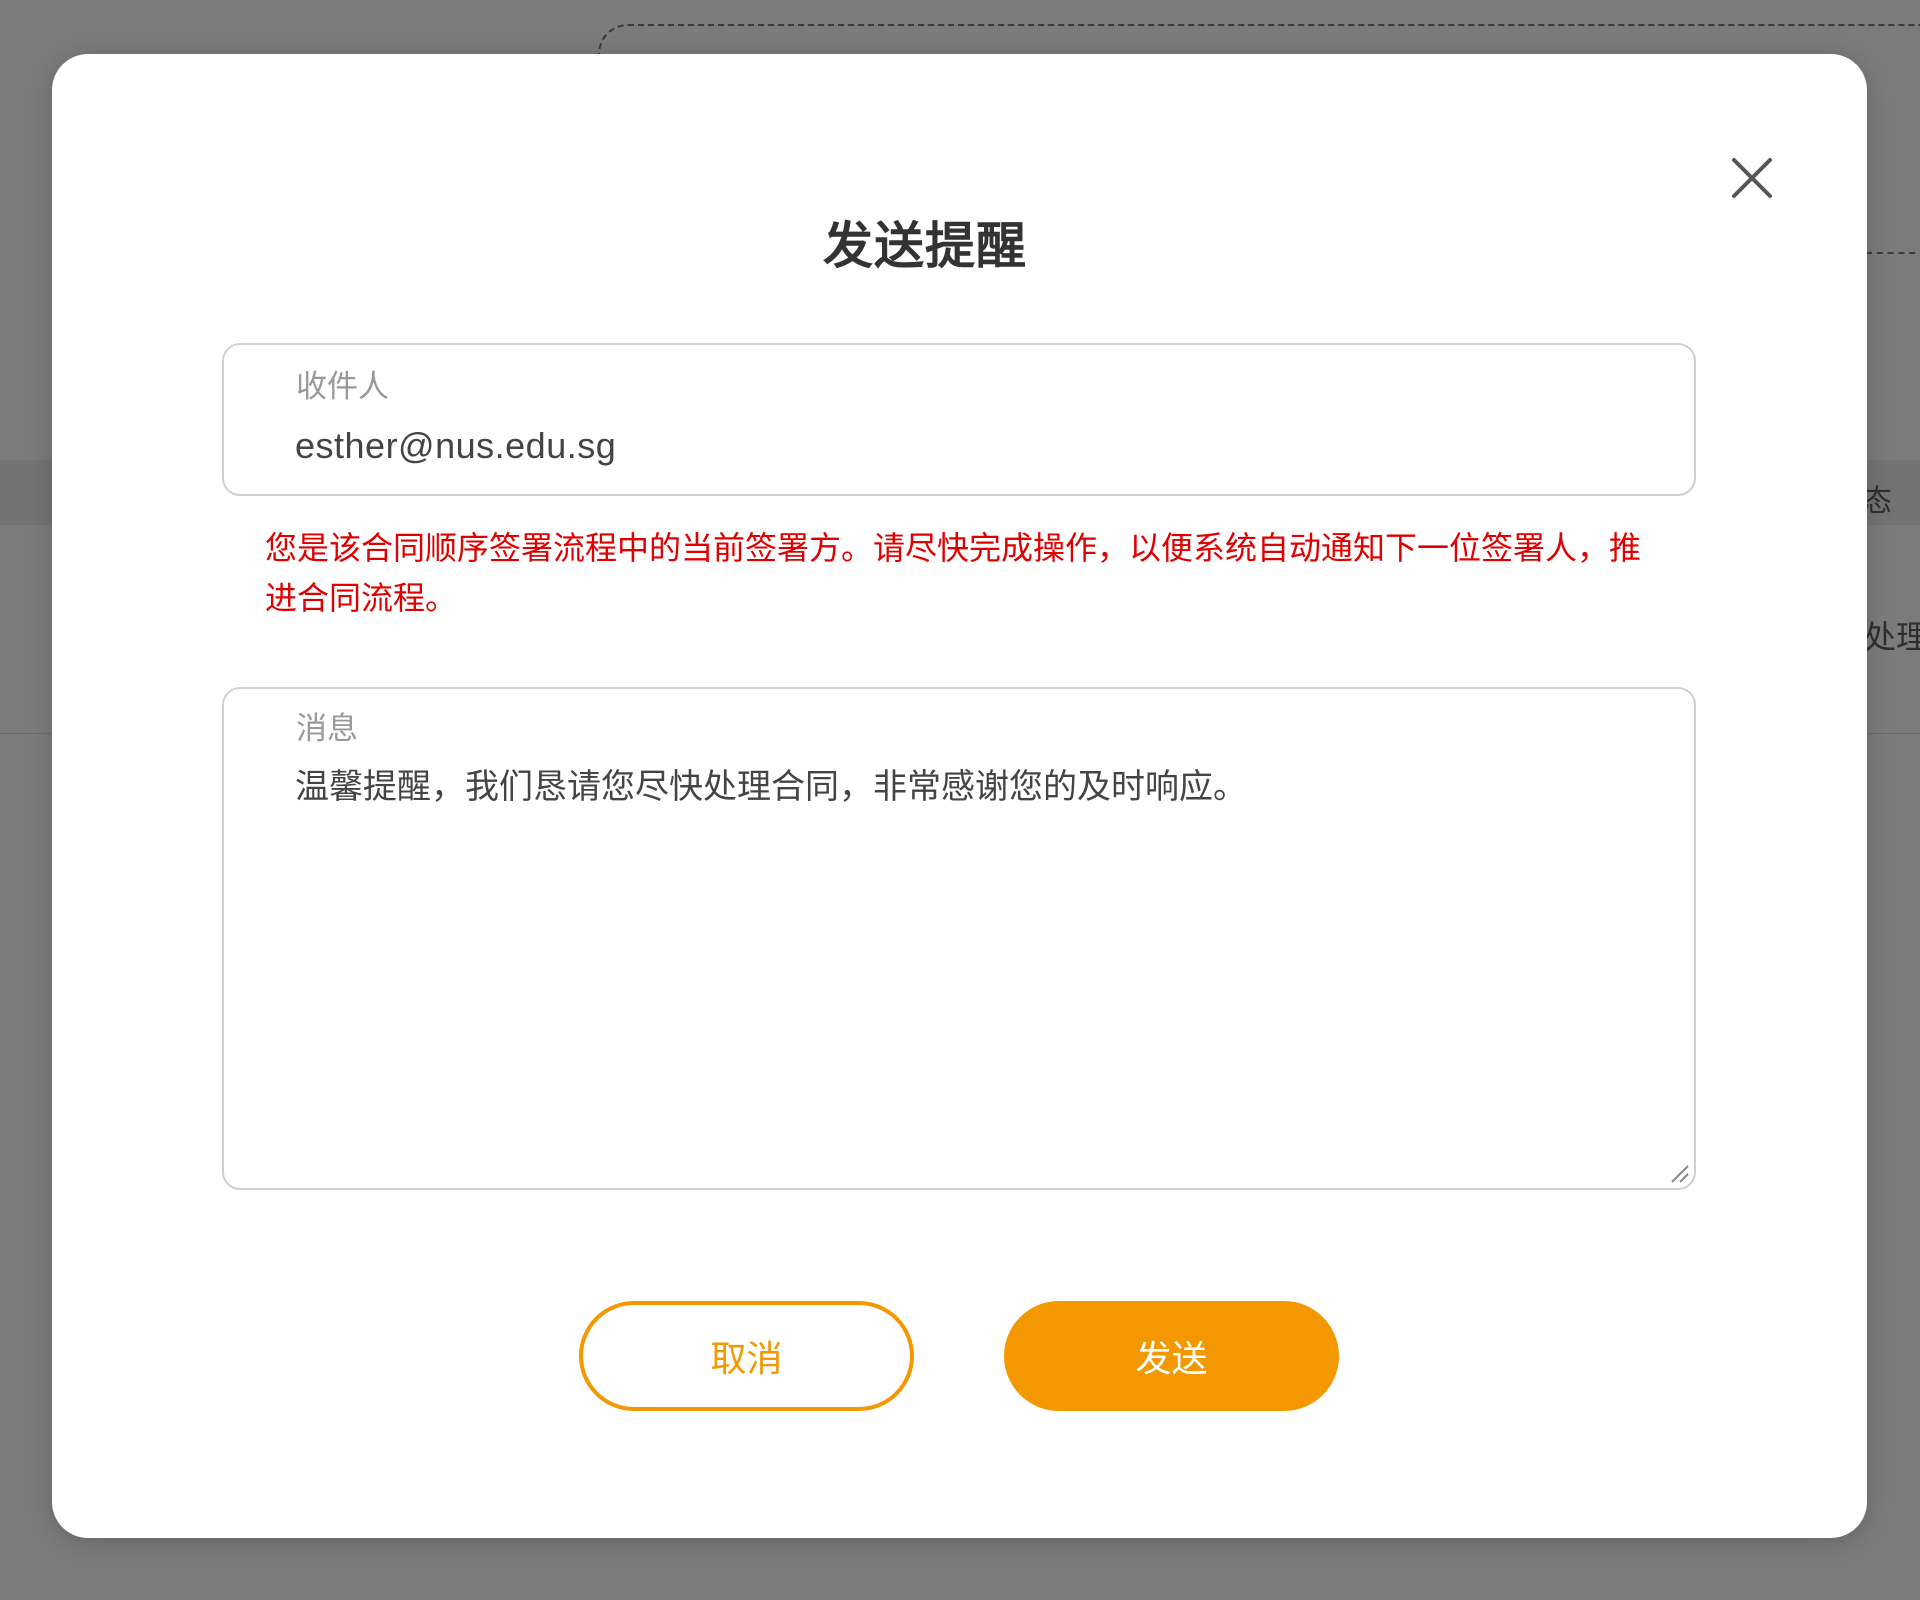 The width and height of the screenshot is (1920, 1600). Describe the element at coordinates (959, 419) in the screenshot. I see `recipient-field: 收件人 esther@nus.edu.sg` at that location.